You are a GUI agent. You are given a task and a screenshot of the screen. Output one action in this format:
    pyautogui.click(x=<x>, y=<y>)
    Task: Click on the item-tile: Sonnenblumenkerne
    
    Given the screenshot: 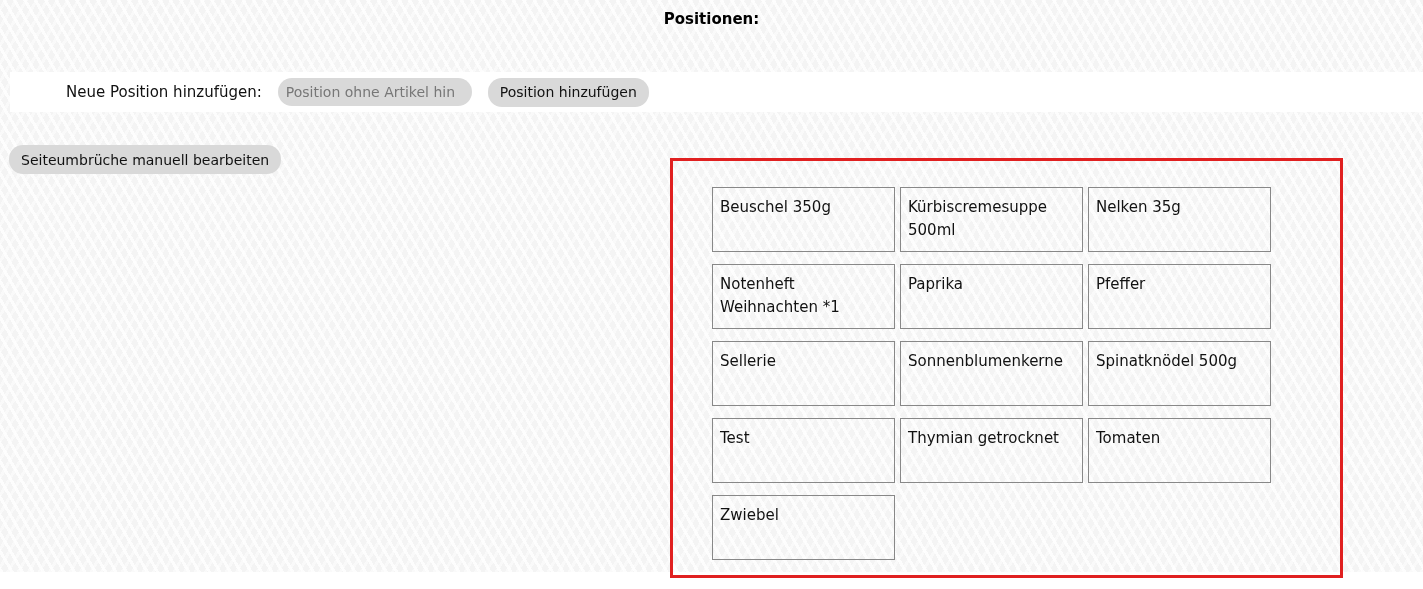 What is the action you would take?
    pyautogui.click(x=991, y=373)
    